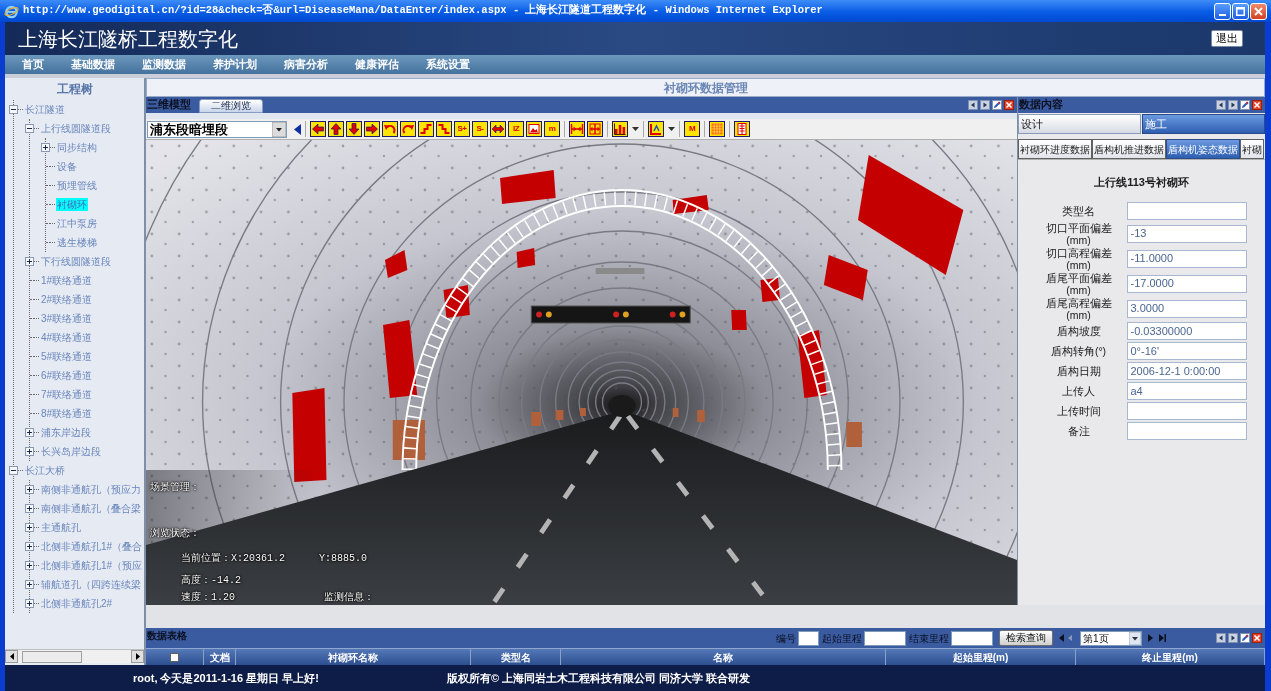 This screenshot has width=1271, height=691. Describe the element at coordinates (164, 64) in the screenshot. I see `menu-item: 监测数据` at that location.